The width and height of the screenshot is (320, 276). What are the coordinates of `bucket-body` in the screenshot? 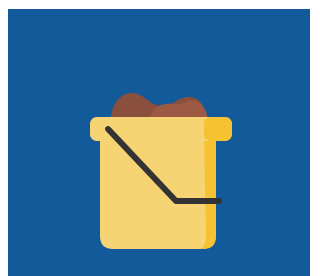 It's located at (158, 192).